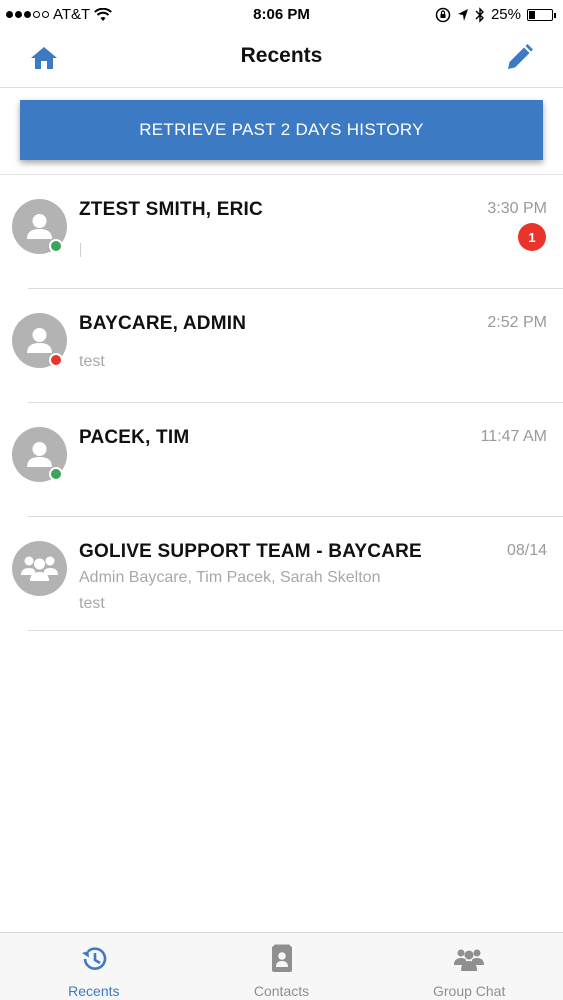 The image size is (563, 1000). What do you see at coordinates (513, 436) in the screenshot?
I see `message-time: 11:47 AM` at bounding box center [513, 436].